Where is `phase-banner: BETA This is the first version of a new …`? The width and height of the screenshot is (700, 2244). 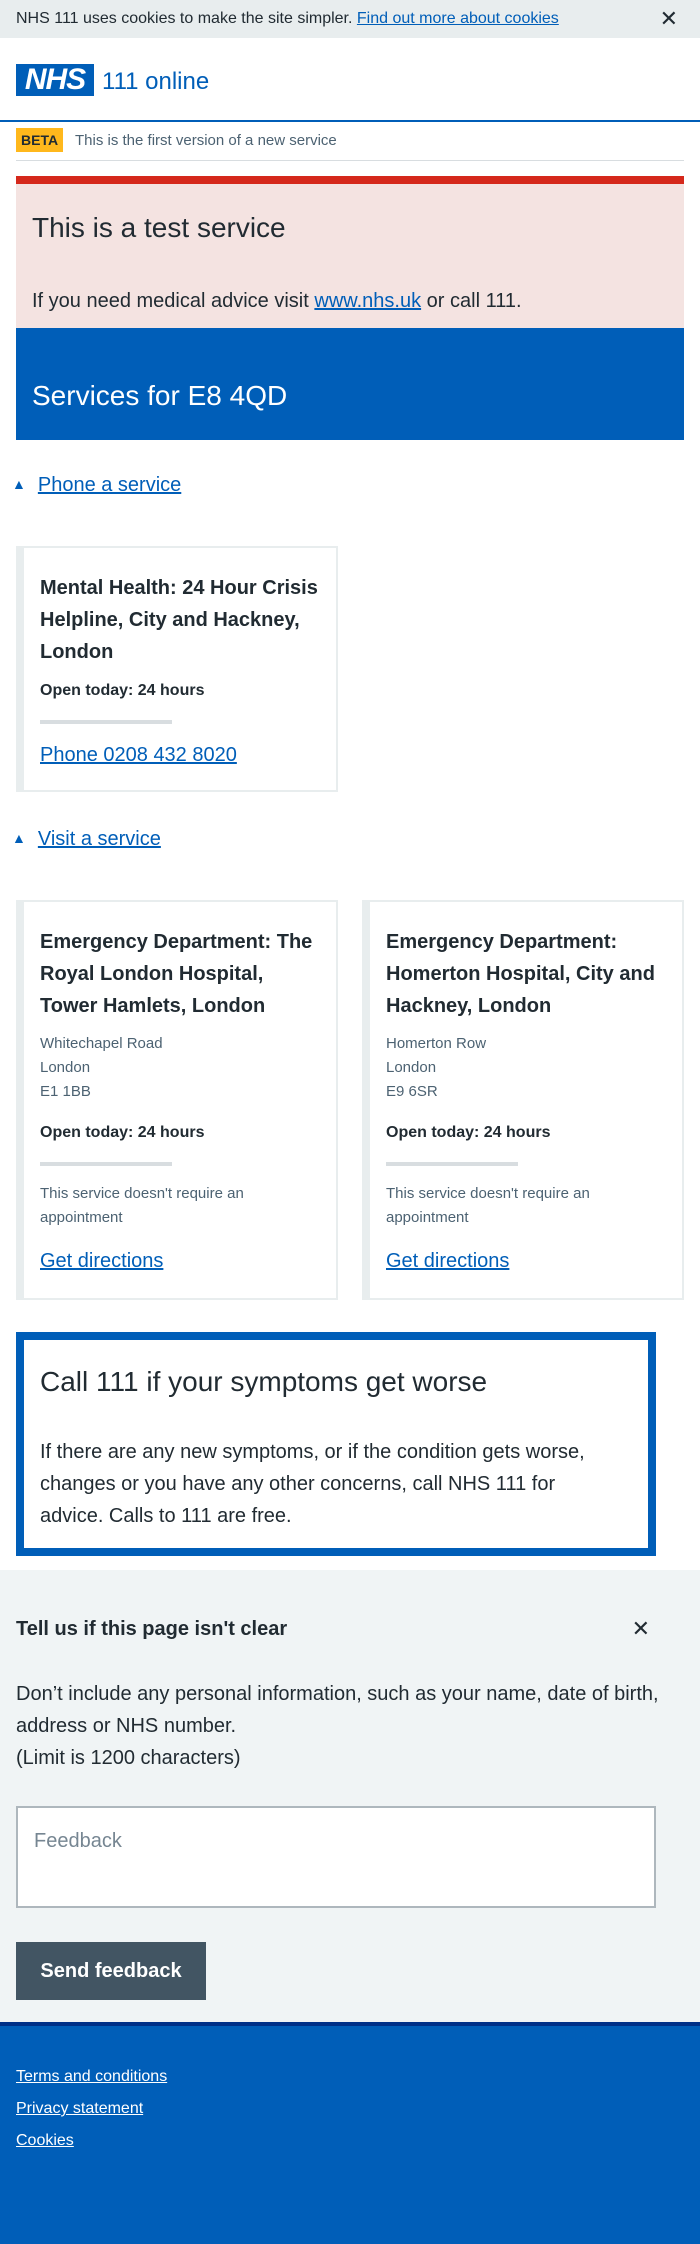 phase-banner: BETA This is the first version of a new … is located at coordinates (350, 142).